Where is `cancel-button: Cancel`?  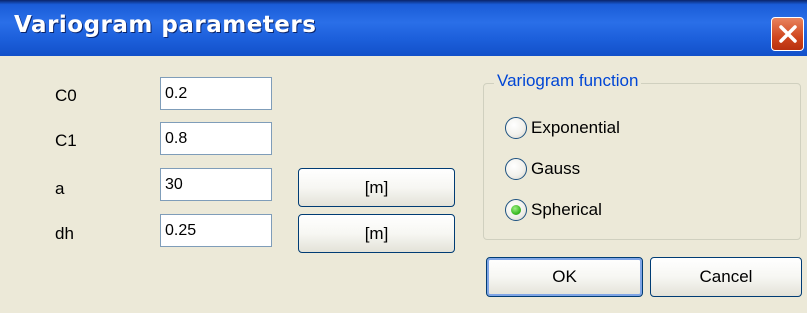 cancel-button: Cancel is located at coordinates (726, 277).